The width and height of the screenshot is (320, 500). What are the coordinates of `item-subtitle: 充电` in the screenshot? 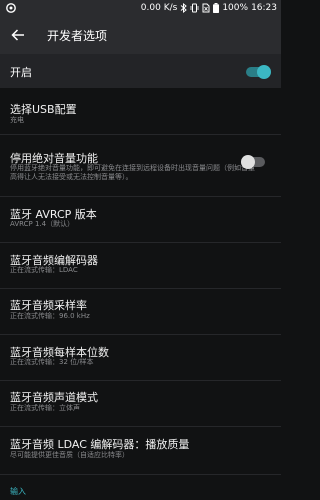 It's located at (17, 120).